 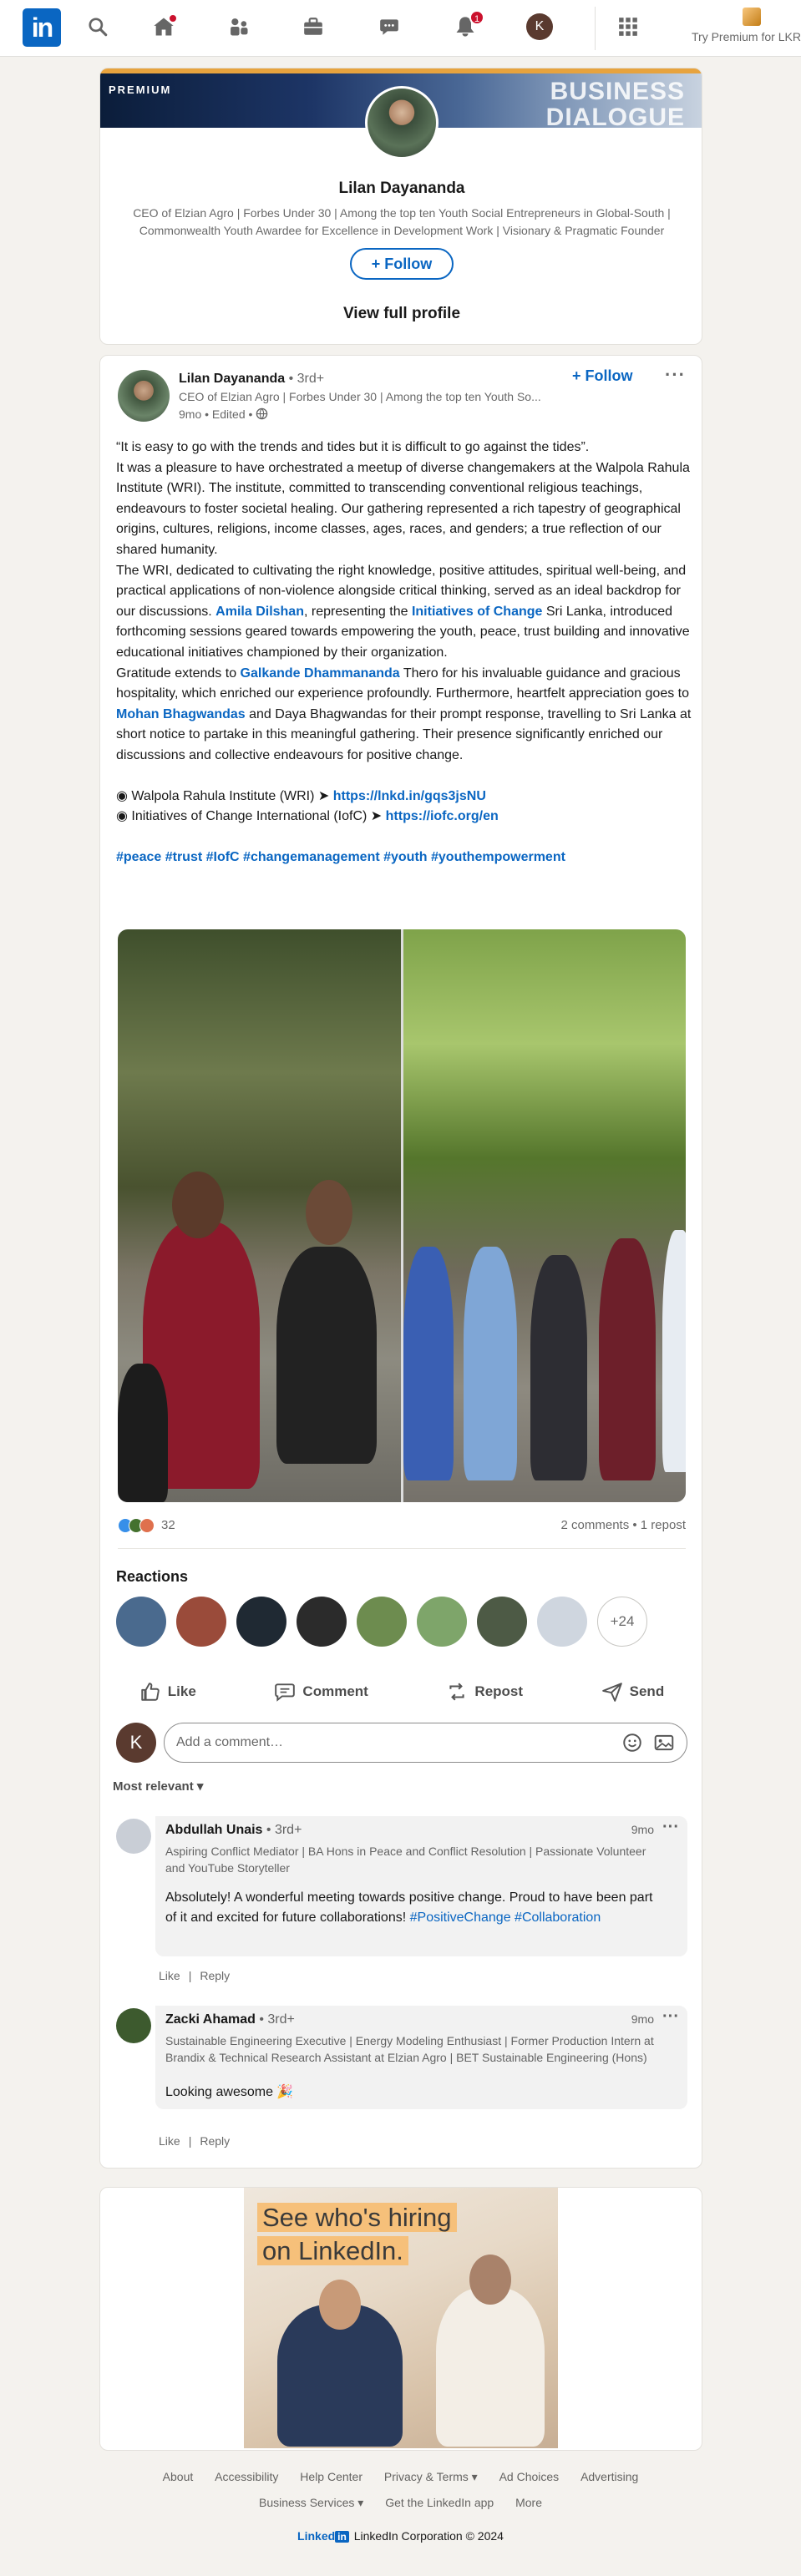 What do you see at coordinates (42, 27) in the screenshot?
I see `linkedin-logo: in` at bounding box center [42, 27].